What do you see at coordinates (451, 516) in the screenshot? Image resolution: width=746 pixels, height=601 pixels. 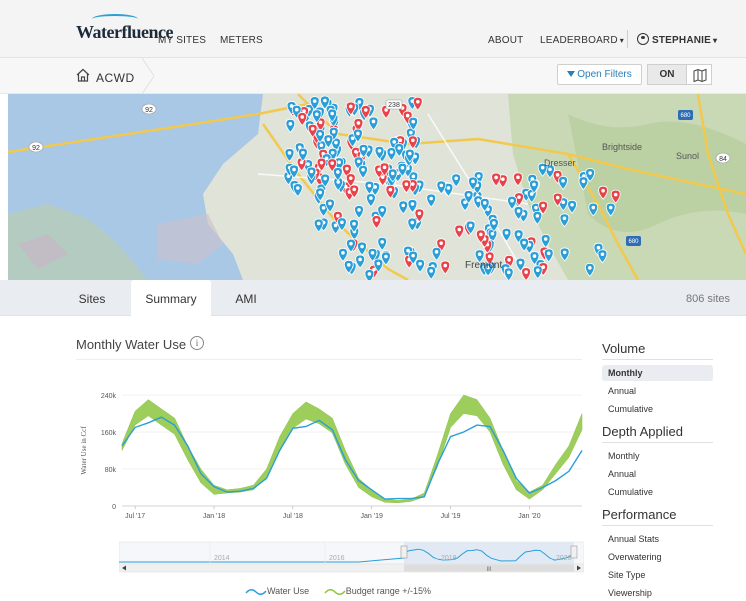 I see `x-tick-label: Jul '19` at bounding box center [451, 516].